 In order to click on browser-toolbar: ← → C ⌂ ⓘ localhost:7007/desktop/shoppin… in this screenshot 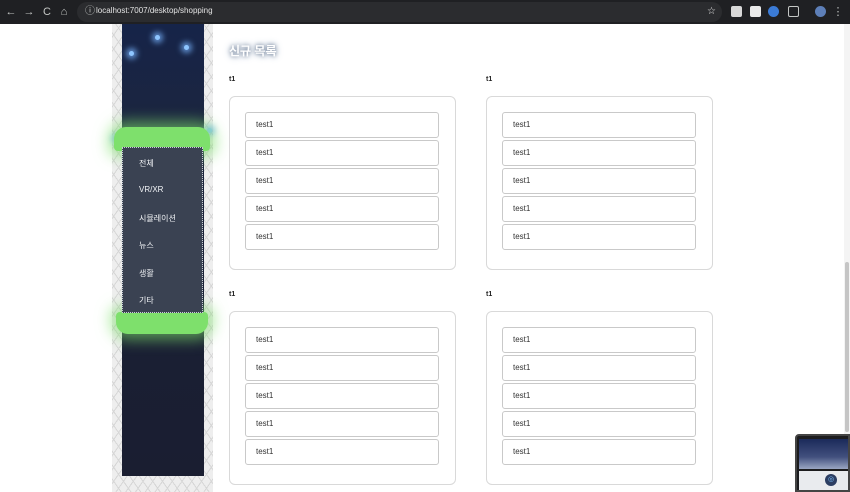, I will do `click(425, 12)`.